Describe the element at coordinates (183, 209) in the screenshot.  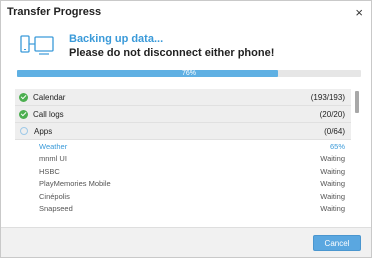
I see `list-item: Snapseed Waiting` at that location.